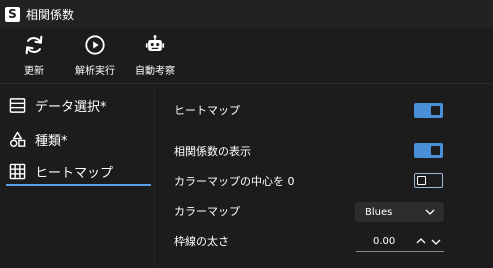 The height and width of the screenshot is (268, 493). What do you see at coordinates (17, 139) in the screenshot?
I see `shapes-icon` at bounding box center [17, 139].